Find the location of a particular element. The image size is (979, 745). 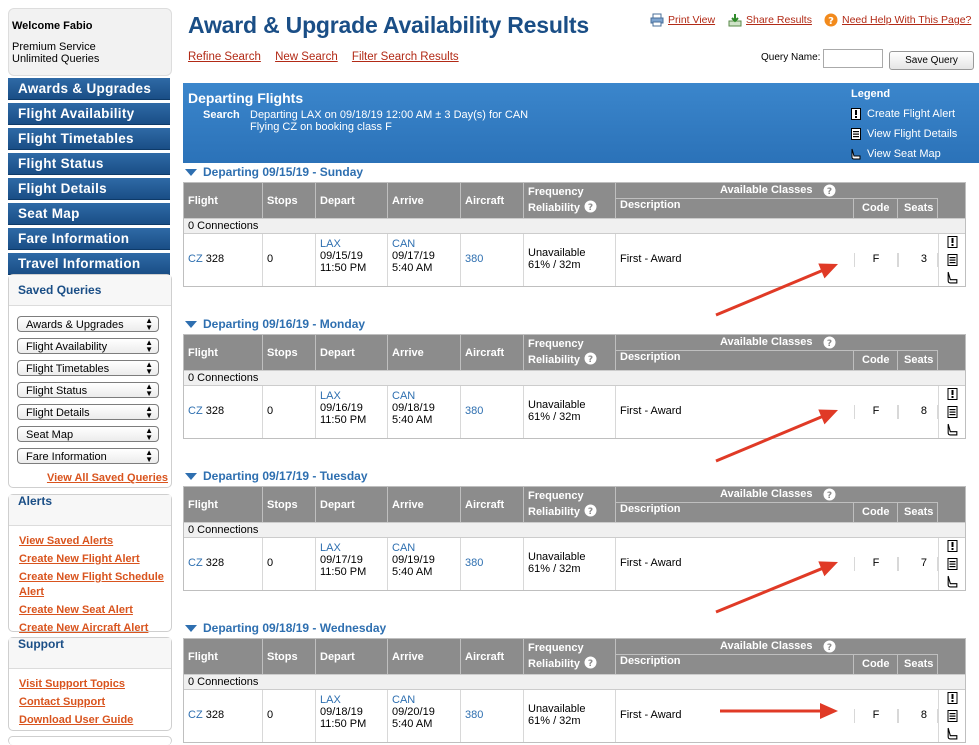

create-aircraft-alert-link: Create New Aircraft Alert is located at coordinates (83, 628).